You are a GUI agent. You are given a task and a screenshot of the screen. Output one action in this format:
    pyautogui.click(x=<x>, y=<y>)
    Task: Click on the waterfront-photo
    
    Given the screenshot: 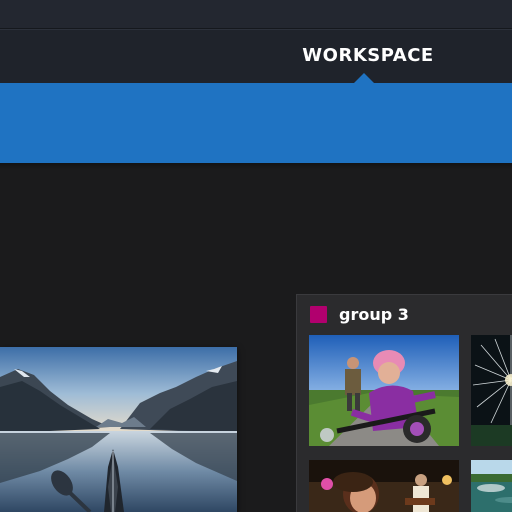 What is the action you would take?
    pyautogui.click(x=491, y=486)
    